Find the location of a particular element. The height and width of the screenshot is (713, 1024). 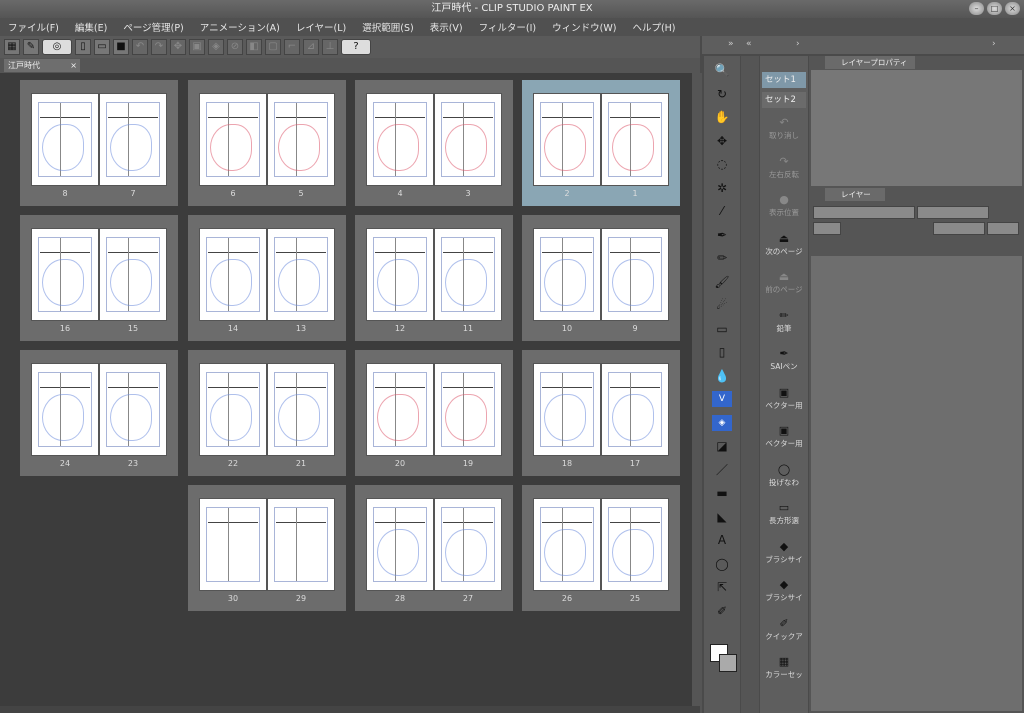

collapse-left-icon: » is located at coordinates (731, 44).